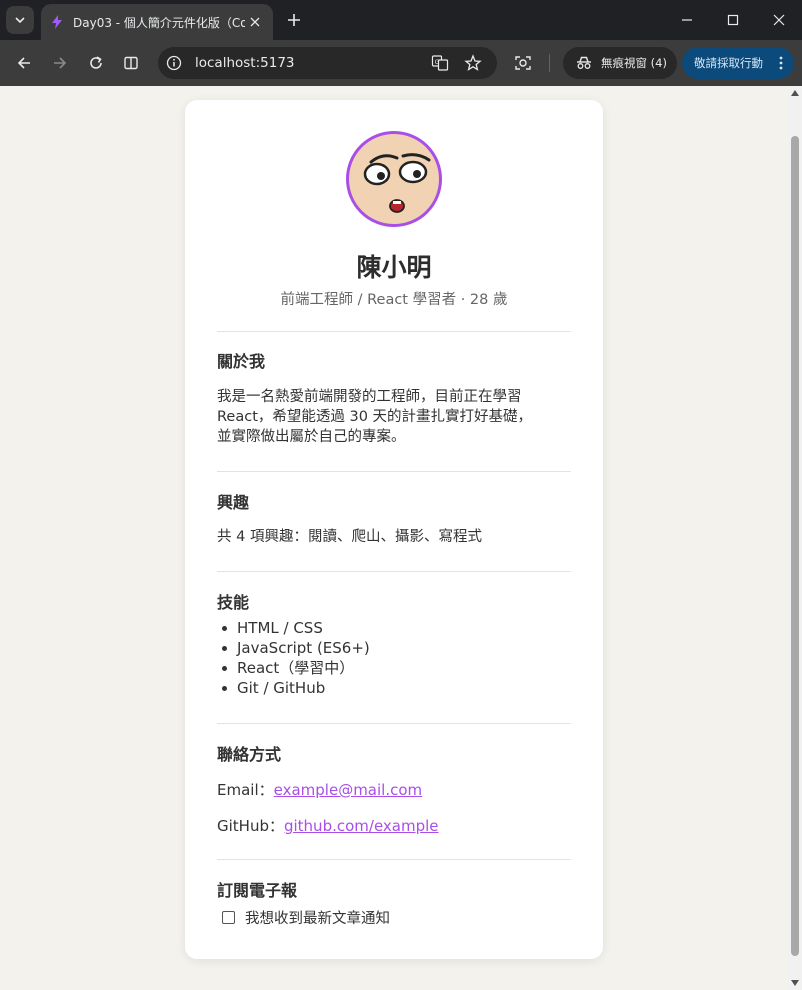 This screenshot has width=802, height=990. Describe the element at coordinates (245, 790) in the screenshot. I see `email-label: Email：` at that location.